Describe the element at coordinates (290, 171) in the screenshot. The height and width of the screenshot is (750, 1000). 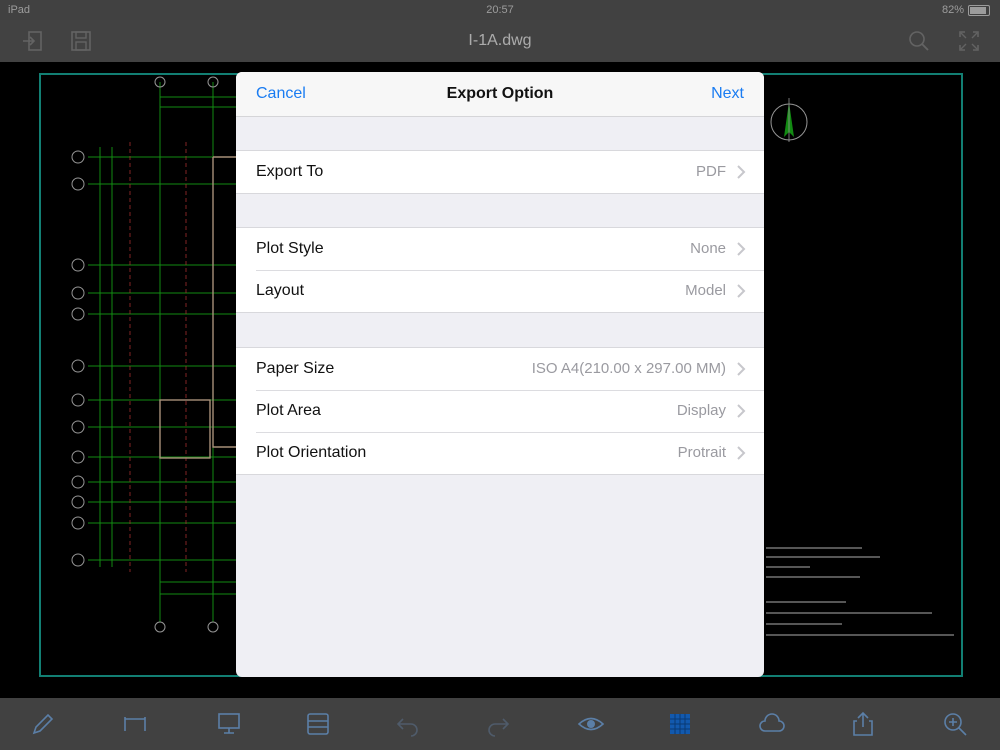
I see `row-label: Export To` at that location.